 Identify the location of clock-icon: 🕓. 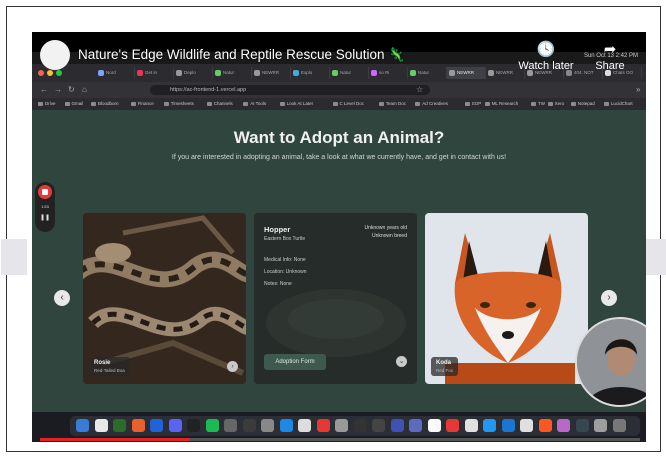
(546, 49).